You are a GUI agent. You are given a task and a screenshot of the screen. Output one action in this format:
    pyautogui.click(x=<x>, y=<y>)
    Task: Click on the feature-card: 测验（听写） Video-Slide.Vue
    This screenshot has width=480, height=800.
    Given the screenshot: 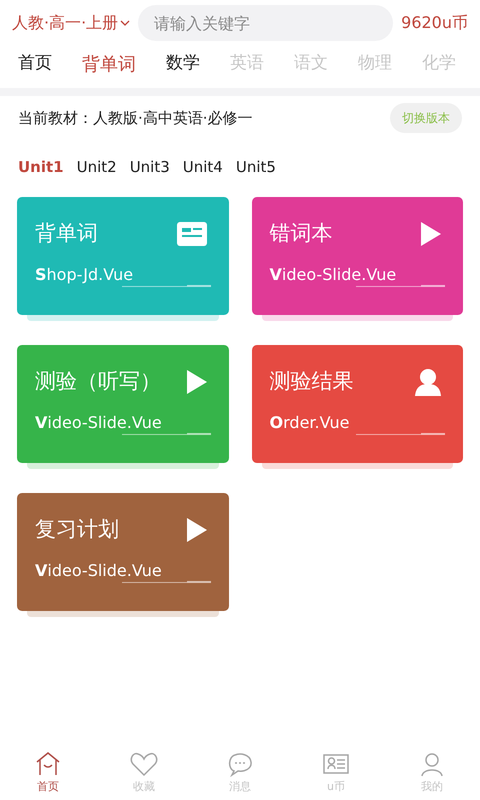 What is the action you would take?
    pyautogui.click(x=122, y=404)
    